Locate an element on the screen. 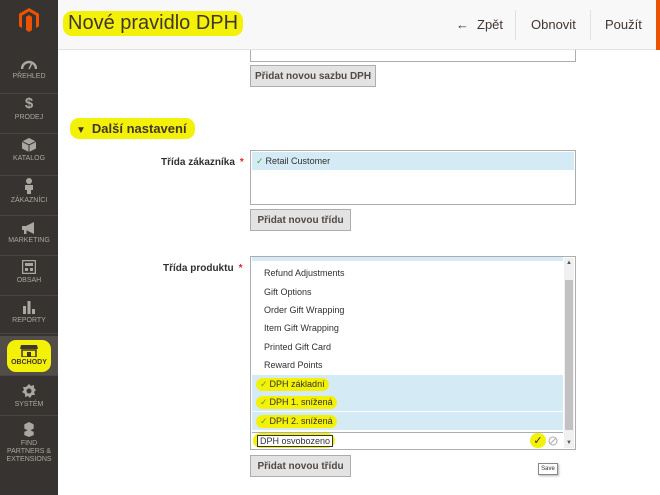 The image size is (660, 495). tax-rate-list-bottom is located at coordinates (413, 56).